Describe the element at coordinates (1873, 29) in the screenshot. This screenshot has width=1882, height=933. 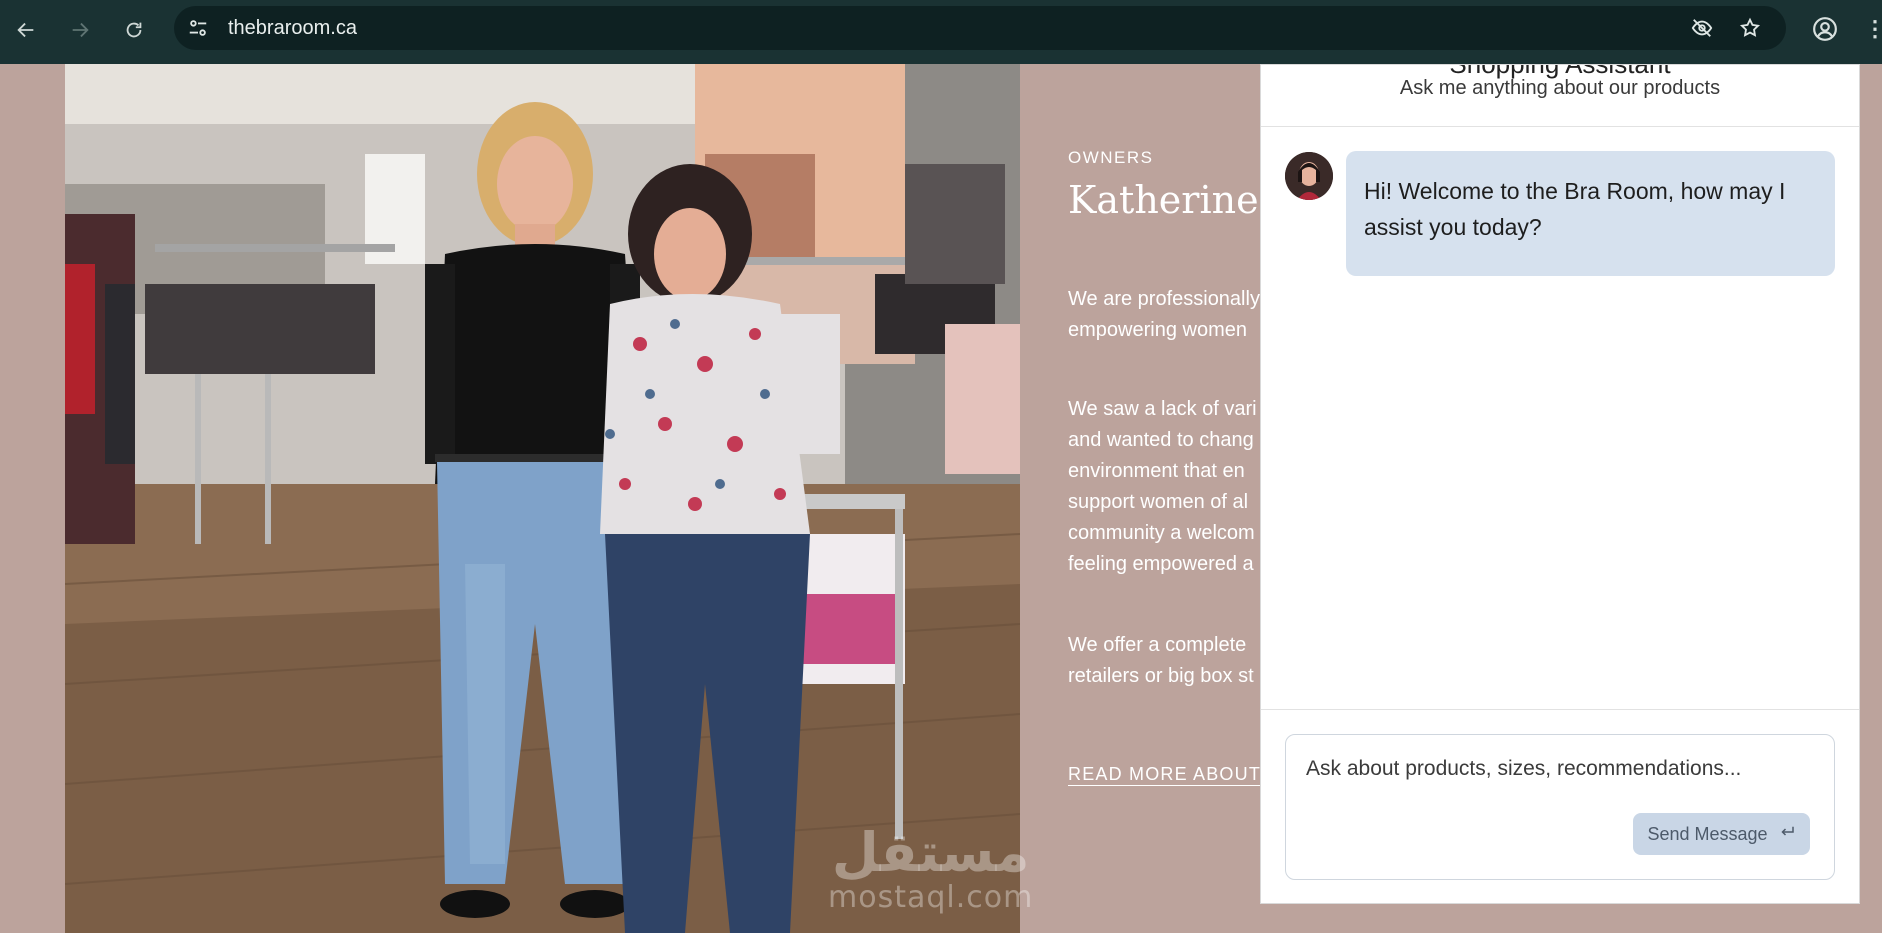
I see `kebab-menu-icon: ⋮` at that location.